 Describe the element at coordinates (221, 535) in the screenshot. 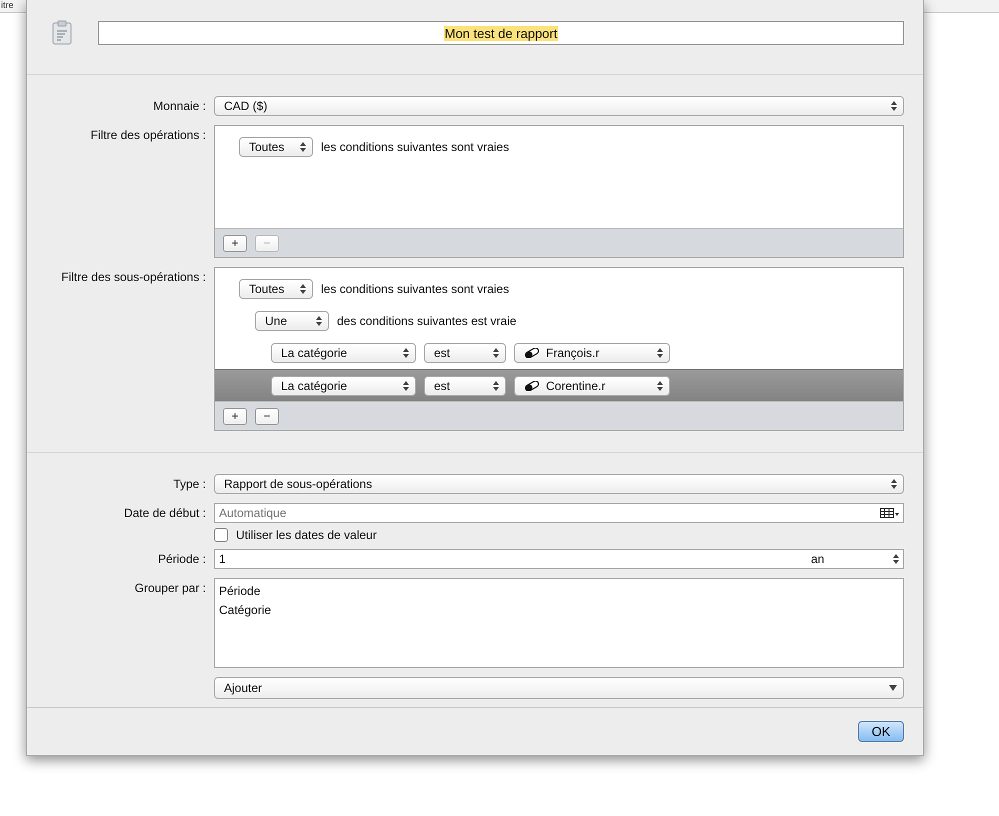

I see `checkbox` at that location.